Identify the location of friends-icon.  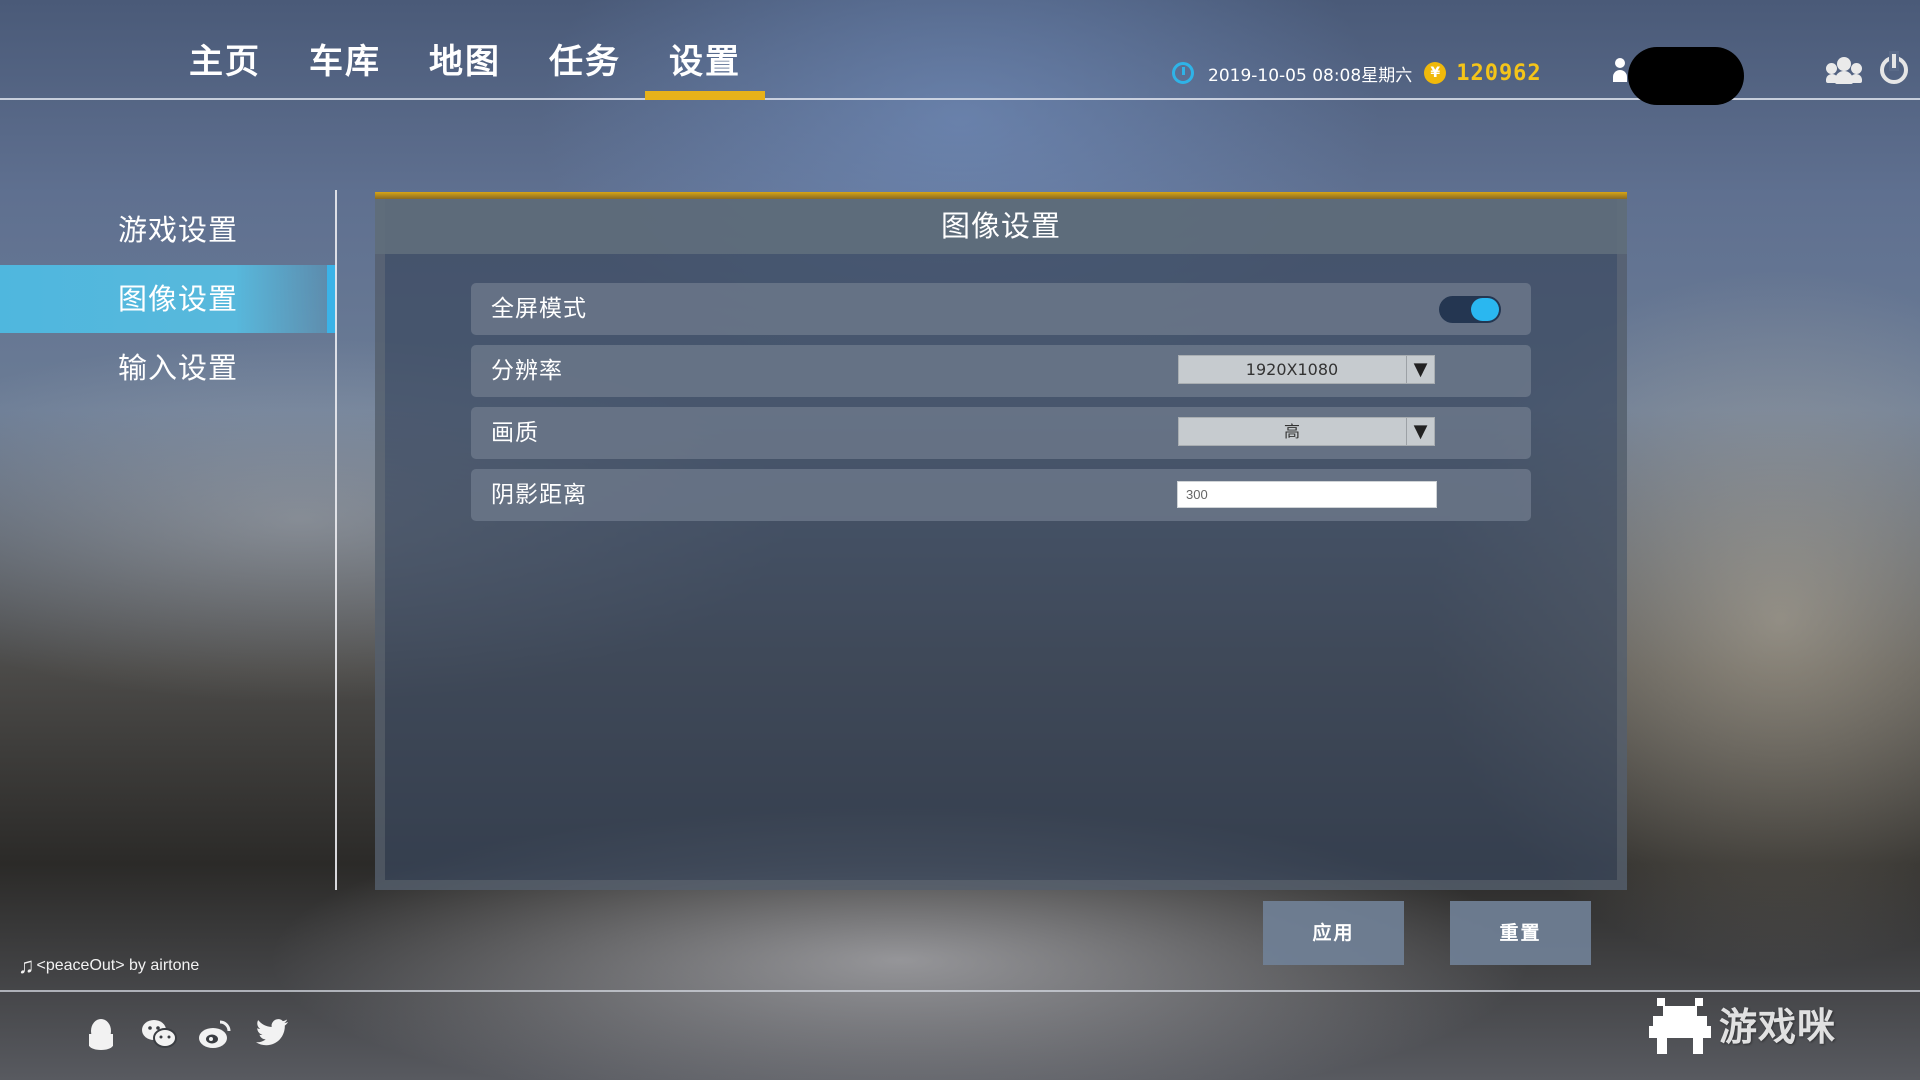
(1844, 70).